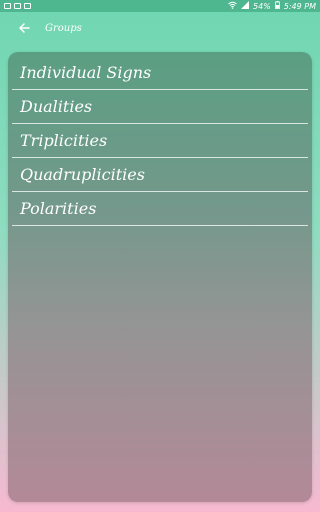 The width and height of the screenshot is (320, 512). I want to click on back-arrow-icon, so click(24, 28).